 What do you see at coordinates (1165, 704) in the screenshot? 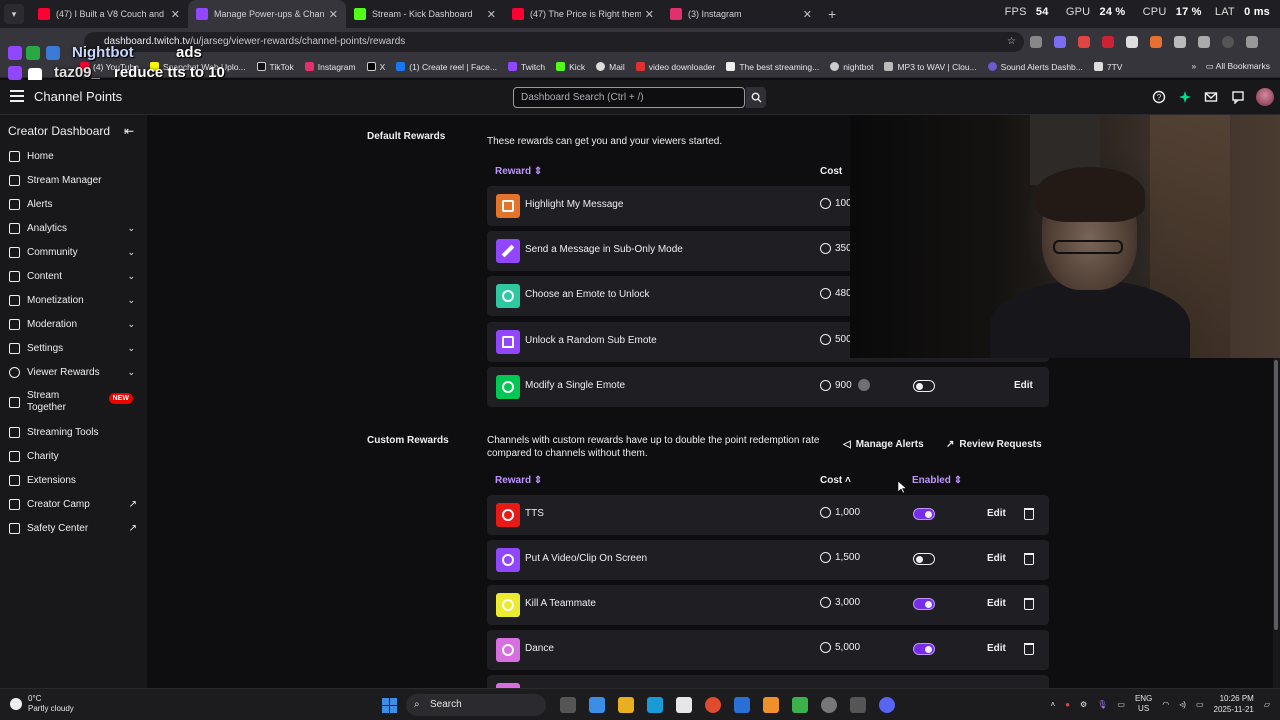
I see `wifi-icon: ◠` at bounding box center [1165, 704].